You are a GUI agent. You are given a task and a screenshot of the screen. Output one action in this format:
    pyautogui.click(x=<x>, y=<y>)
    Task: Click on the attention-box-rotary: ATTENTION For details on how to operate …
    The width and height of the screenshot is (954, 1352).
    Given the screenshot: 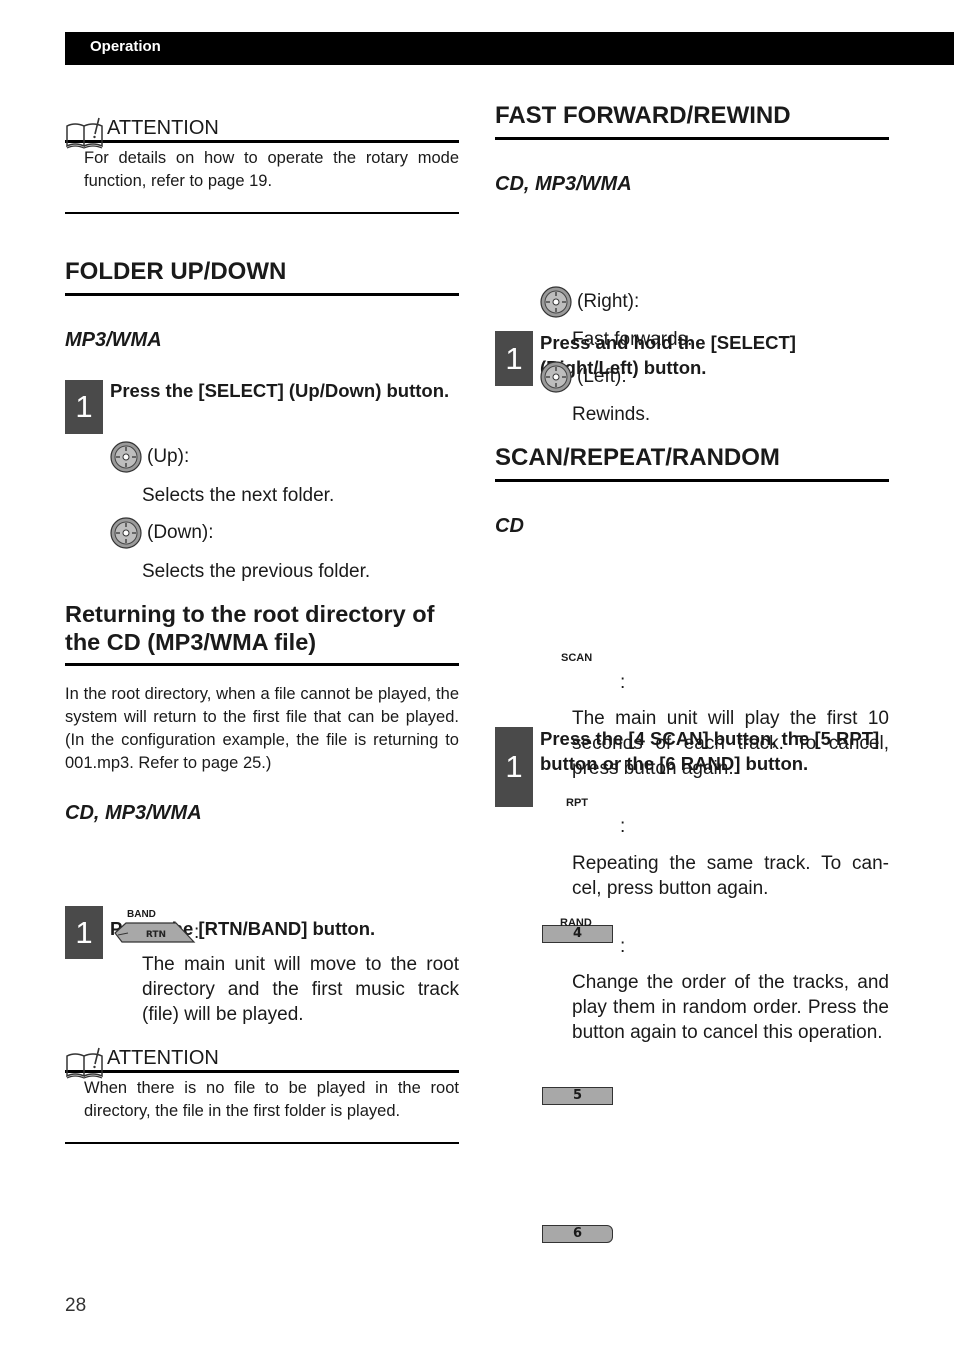 What is the action you would take?
    pyautogui.click(x=262, y=153)
    